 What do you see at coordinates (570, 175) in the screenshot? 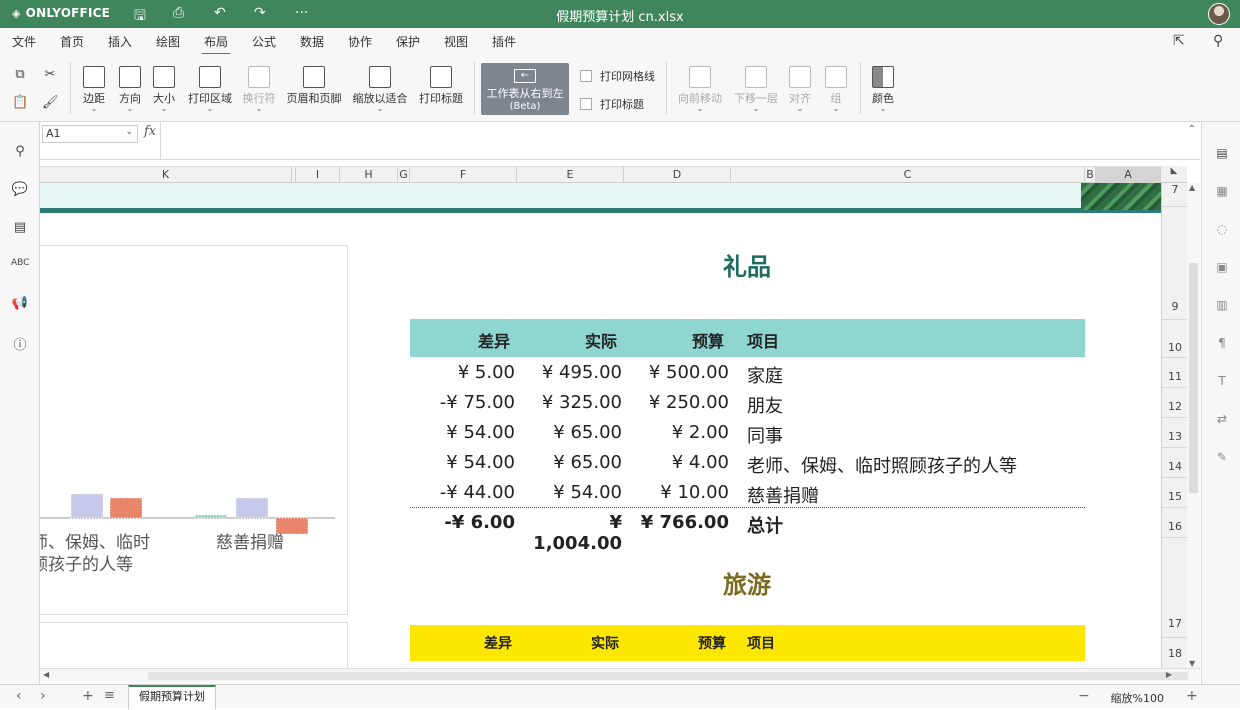
I see `column-e: E` at bounding box center [570, 175].